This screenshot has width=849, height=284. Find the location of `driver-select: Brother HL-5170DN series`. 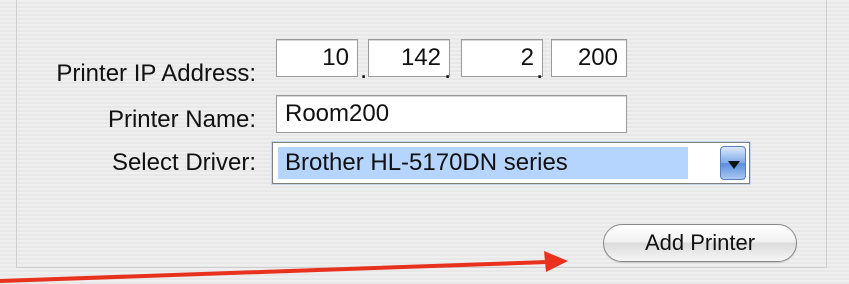

driver-select: Brother HL-5170DN series is located at coordinates (511, 163).